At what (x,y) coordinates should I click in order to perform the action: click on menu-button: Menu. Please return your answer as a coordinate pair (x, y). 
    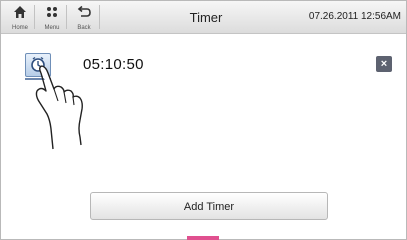
    Looking at the image, I should click on (52, 17).